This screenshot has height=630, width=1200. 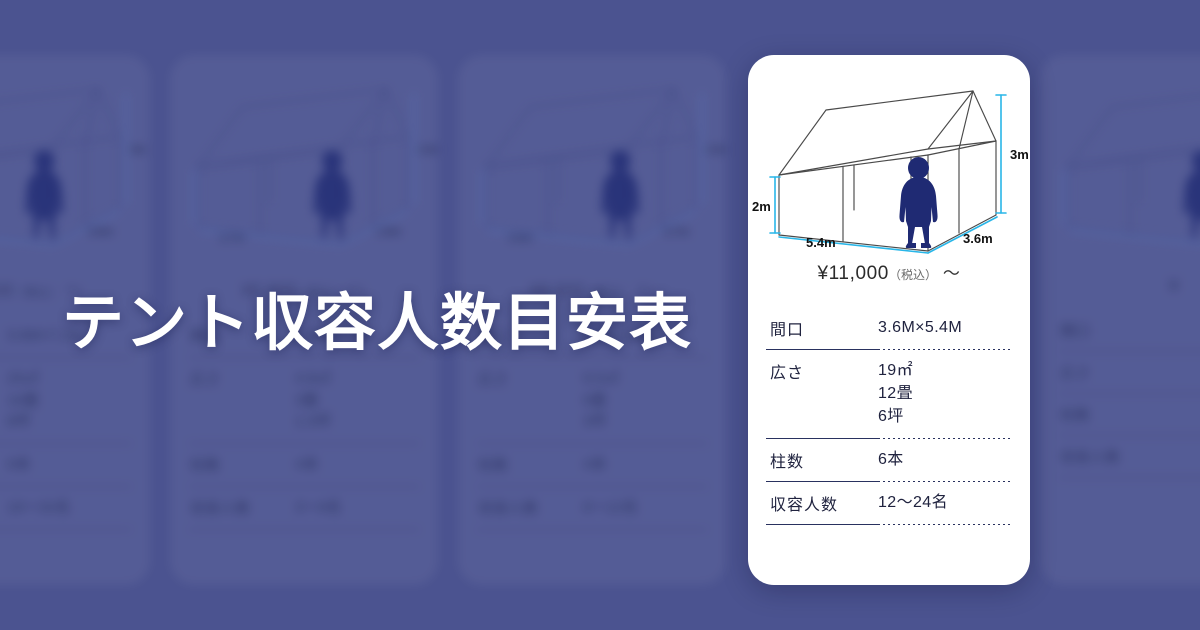 I want to click on spec-value-line: 3.6M×5.4M, so click(x=920, y=327).